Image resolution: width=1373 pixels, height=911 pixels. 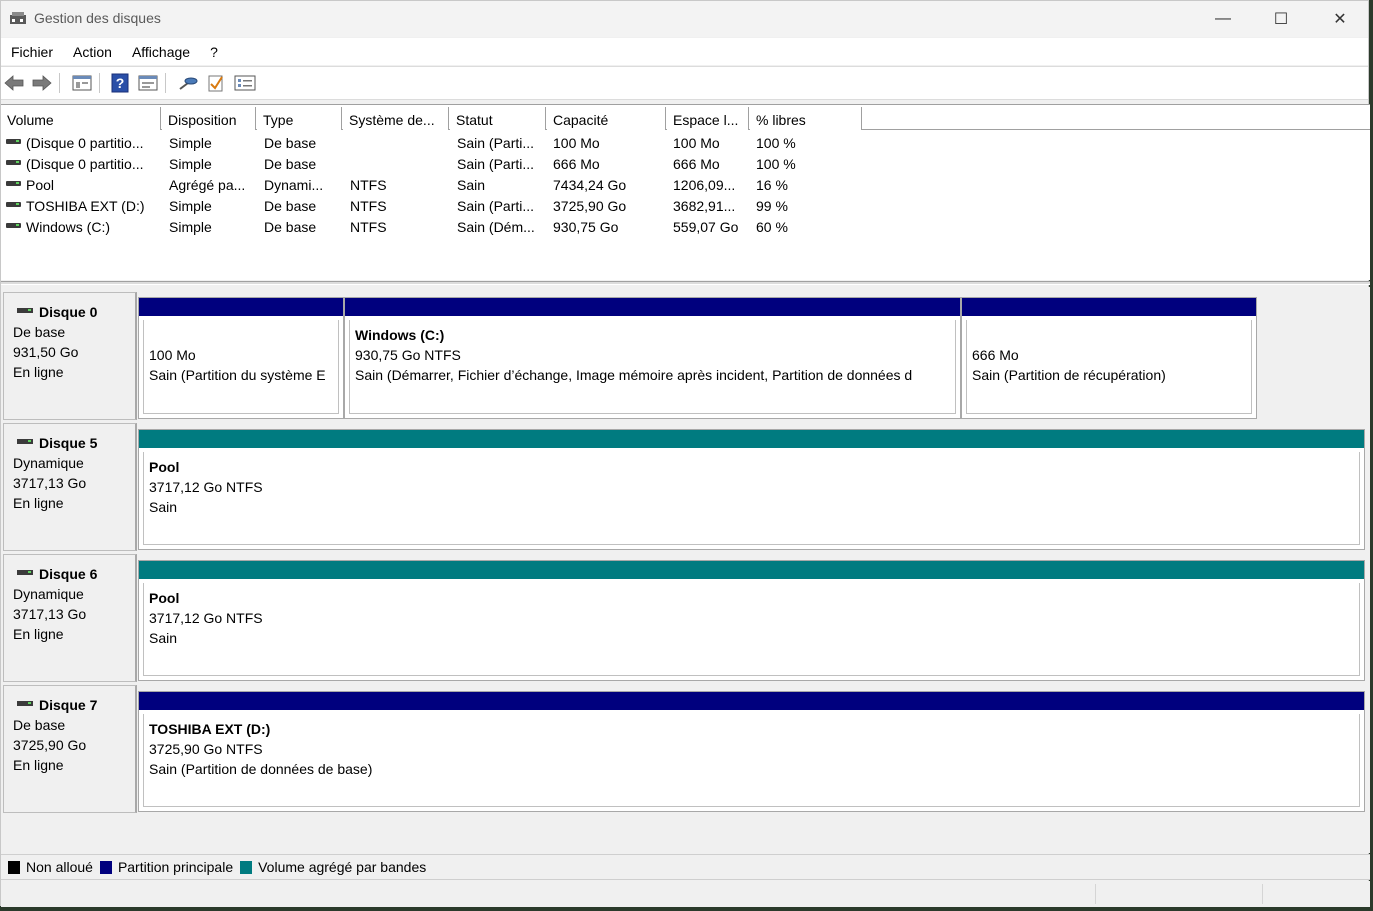 I want to click on disk-label-disque-7: Disque 7 De base 3725,90 Go En ligne, so click(x=70, y=749).